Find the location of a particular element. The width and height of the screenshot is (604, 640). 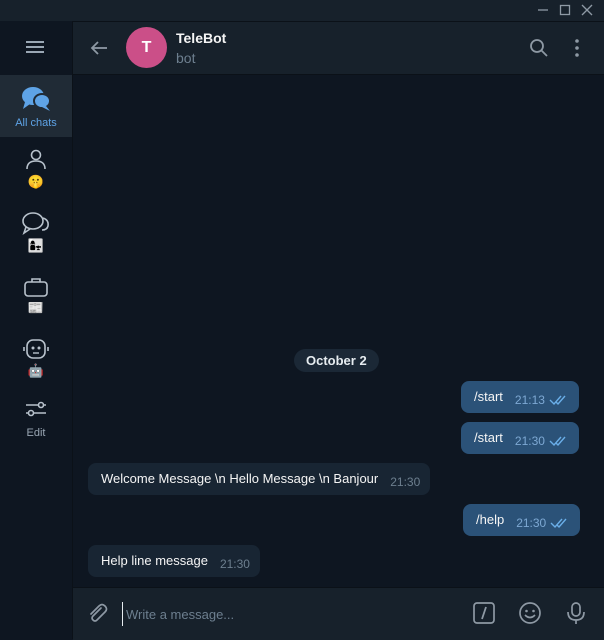

message-composer is located at coordinates (338, 613).